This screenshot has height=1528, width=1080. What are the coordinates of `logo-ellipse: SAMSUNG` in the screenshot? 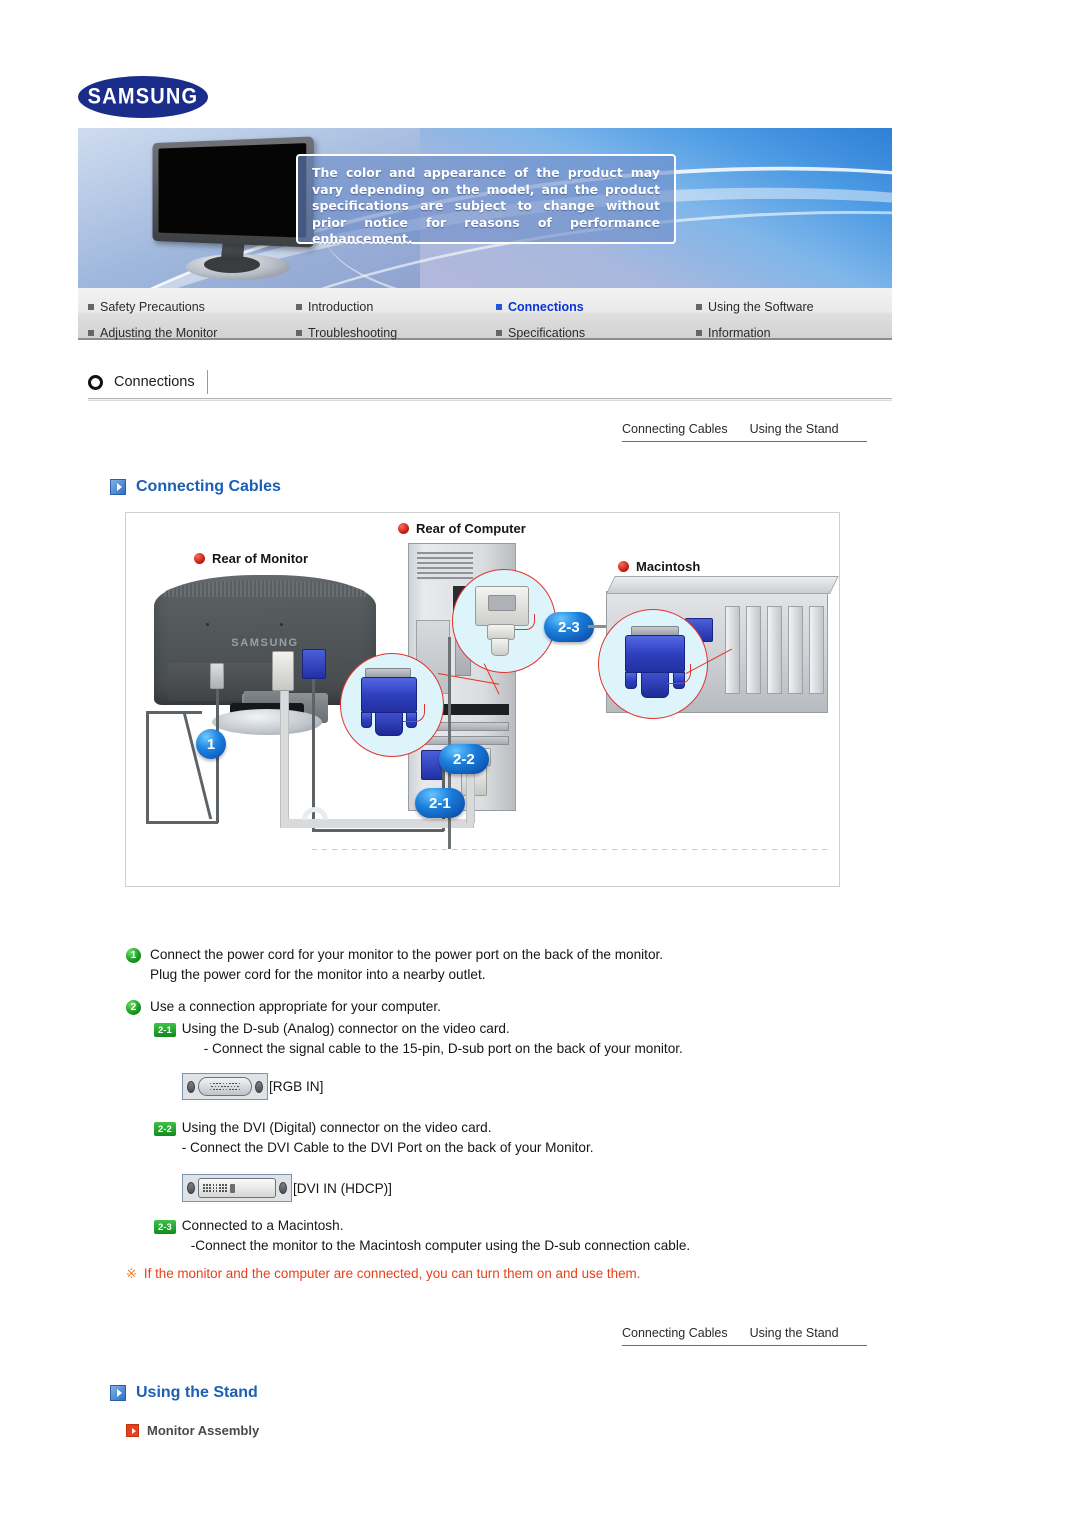 It's located at (143, 97).